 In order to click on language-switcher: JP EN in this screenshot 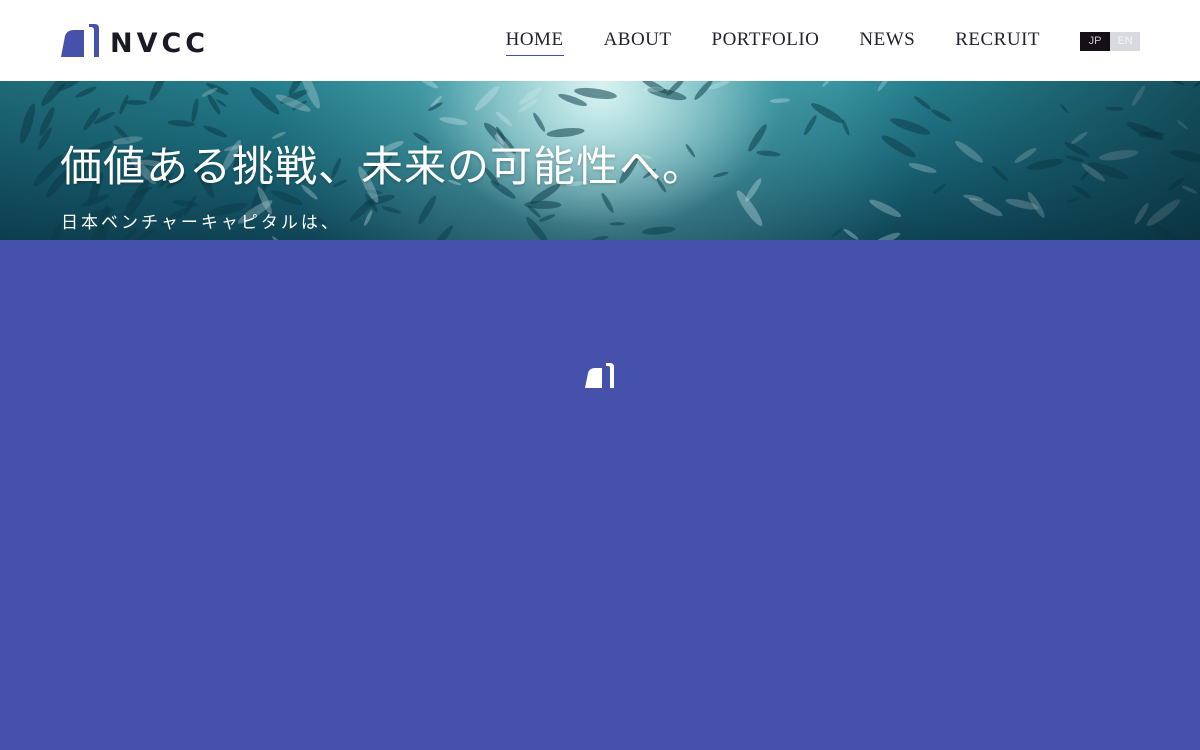, I will do `click(1110, 41)`.